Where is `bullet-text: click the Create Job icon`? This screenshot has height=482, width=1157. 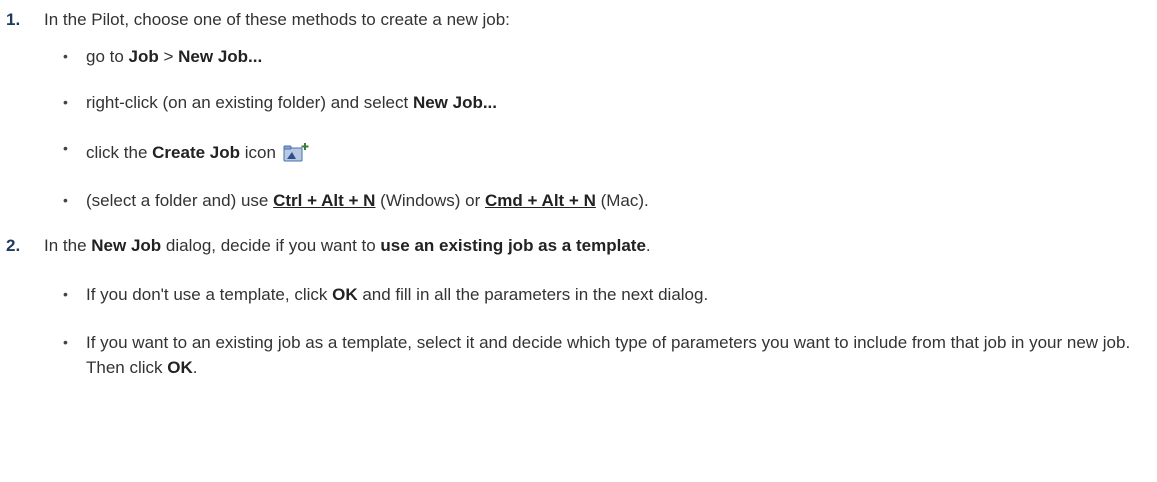 bullet-text: click the Create Job icon is located at coordinates (198, 152).